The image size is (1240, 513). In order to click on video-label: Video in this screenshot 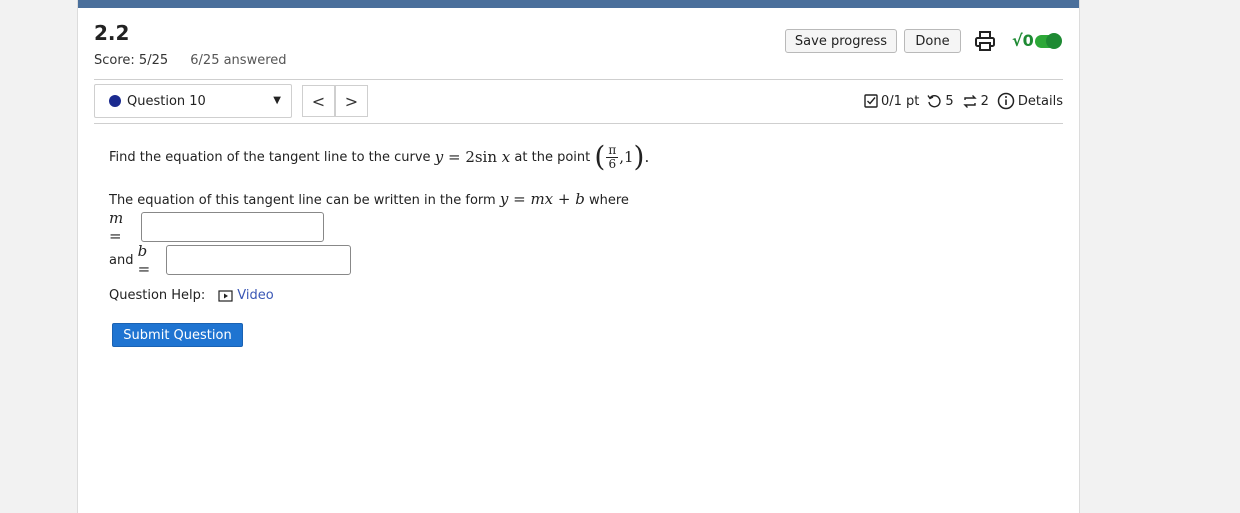, I will do `click(255, 295)`.